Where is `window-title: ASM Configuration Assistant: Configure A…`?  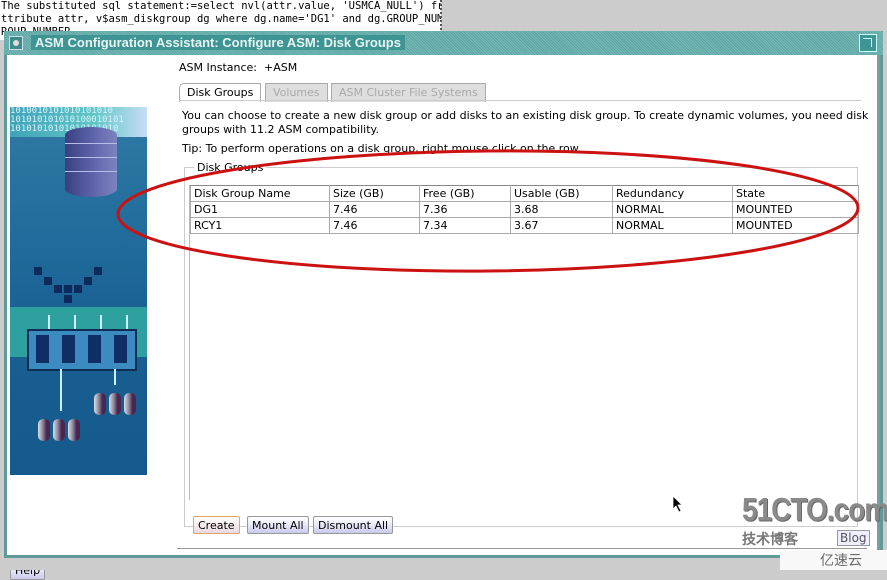
window-title: ASM Configuration Assistant: Configure A… is located at coordinates (218, 42).